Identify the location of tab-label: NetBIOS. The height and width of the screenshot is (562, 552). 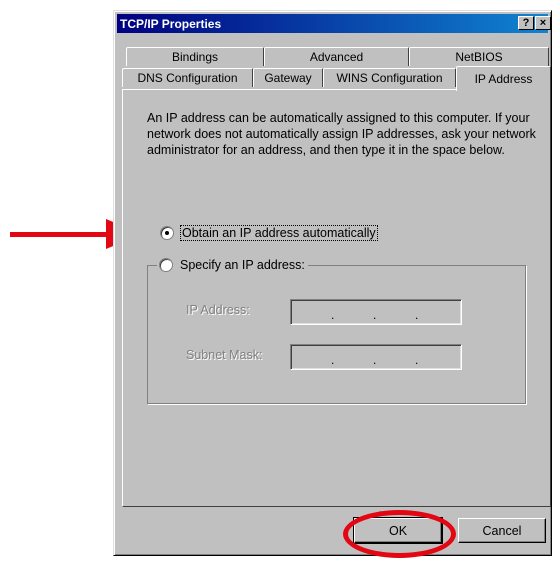
(479, 57).